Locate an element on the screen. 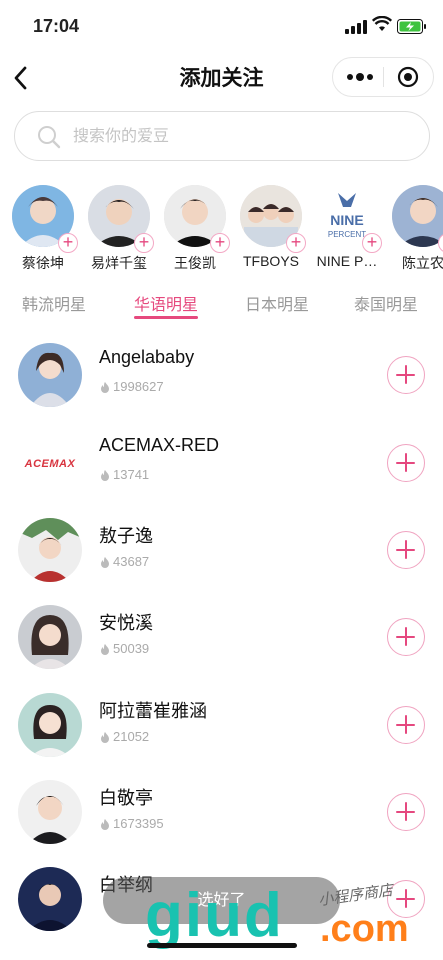  heat-count: 21052 is located at coordinates (124, 736).